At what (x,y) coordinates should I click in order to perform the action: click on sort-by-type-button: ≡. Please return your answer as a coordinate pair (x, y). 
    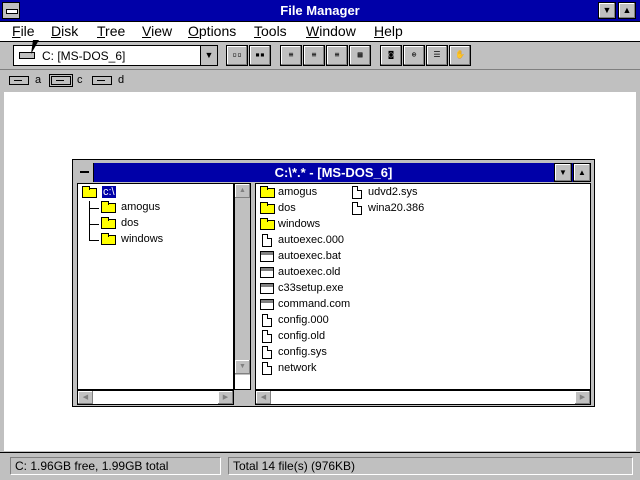
    Looking at the image, I should click on (314, 55).